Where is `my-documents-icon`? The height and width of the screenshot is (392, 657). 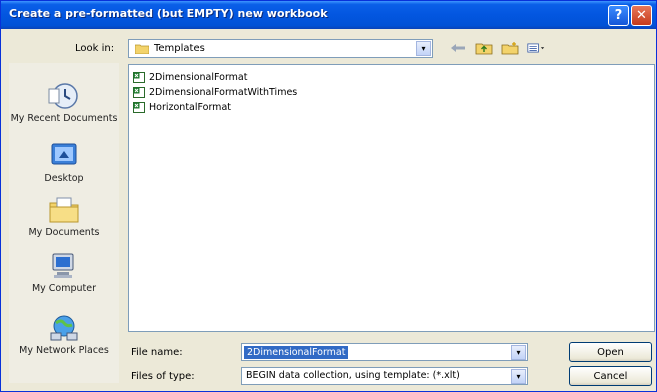
my-documents-icon is located at coordinates (64, 210).